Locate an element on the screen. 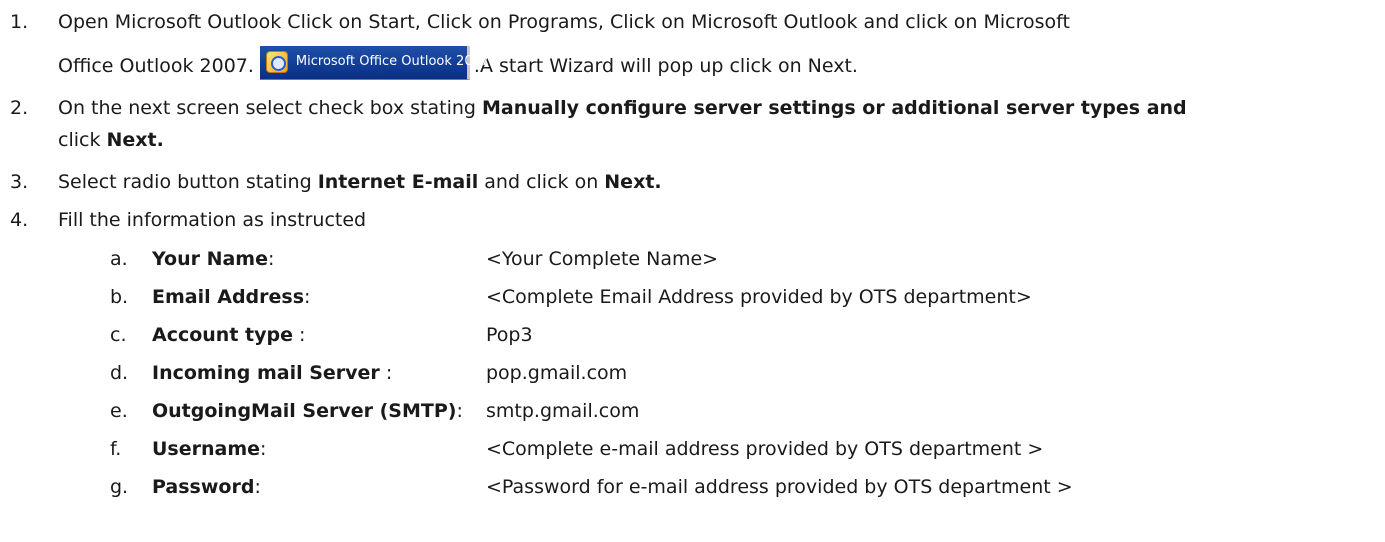 This screenshot has width=1385, height=542. field-value: smtp.gmail.com is located at coordinates (563, 411).